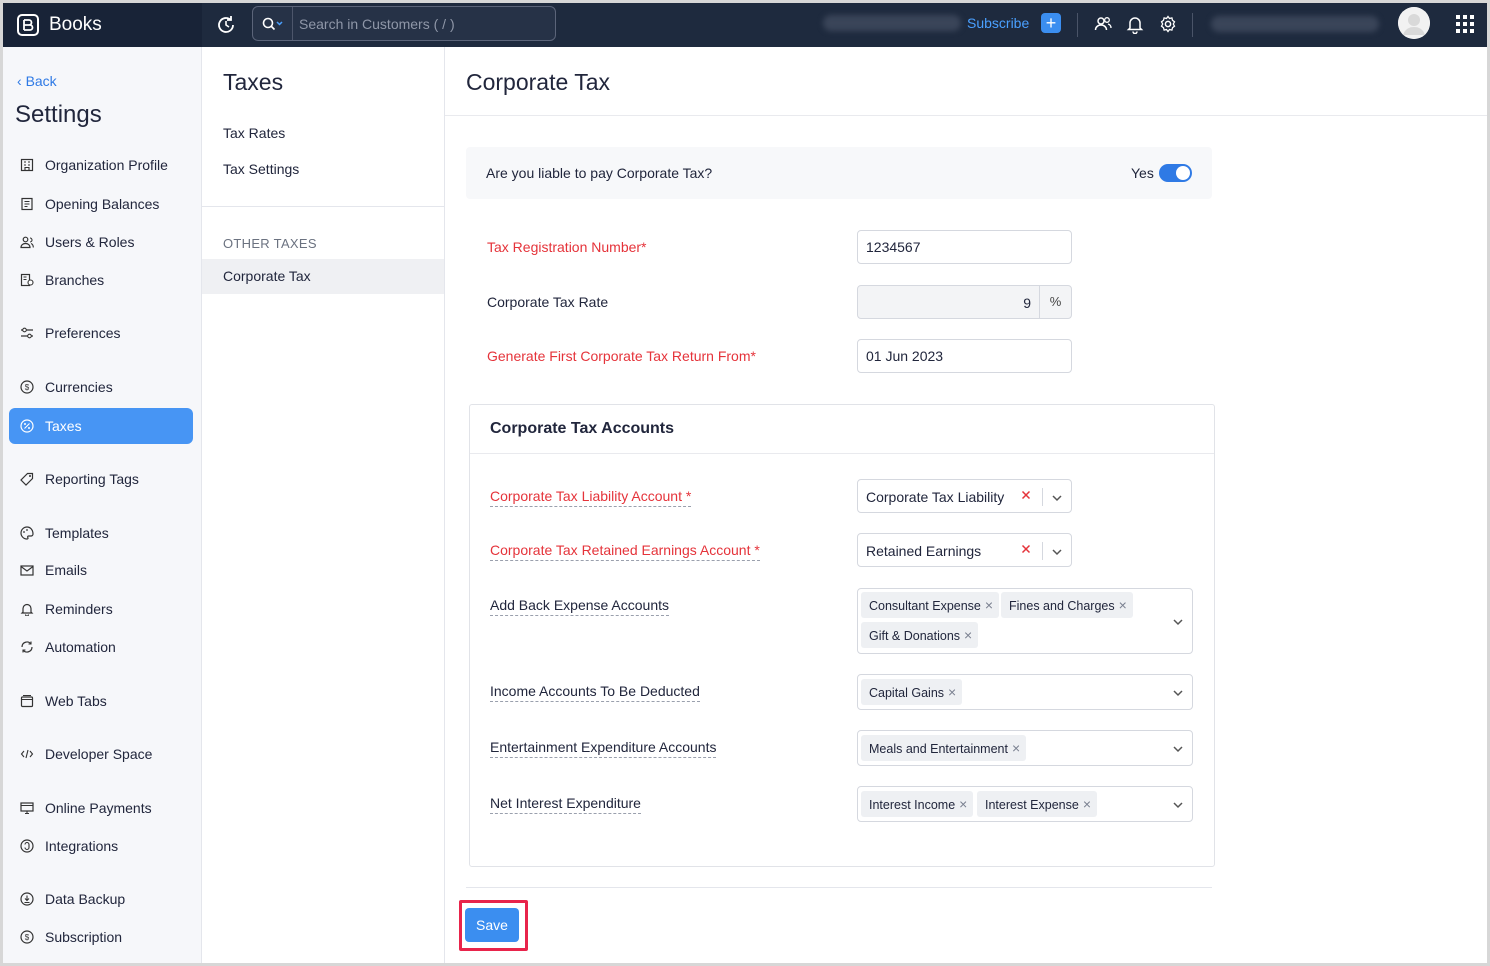  I want to click on page-title: Corporate Tax, so click(538, 82).